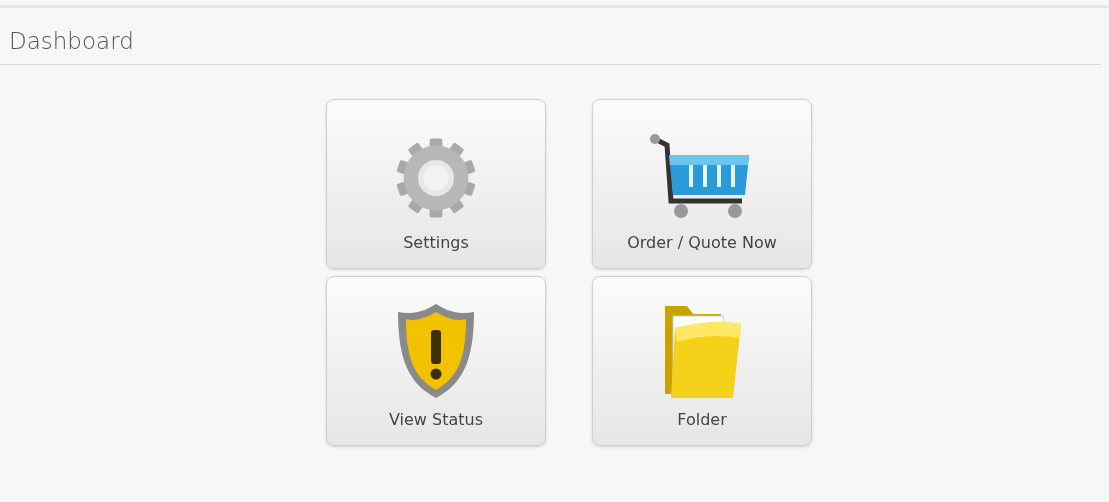  What do you see at coordinates (702, 184) in the screenshot?
I see `dashboard-tile: Order / Quote Now` at bounding box center [702, 184].